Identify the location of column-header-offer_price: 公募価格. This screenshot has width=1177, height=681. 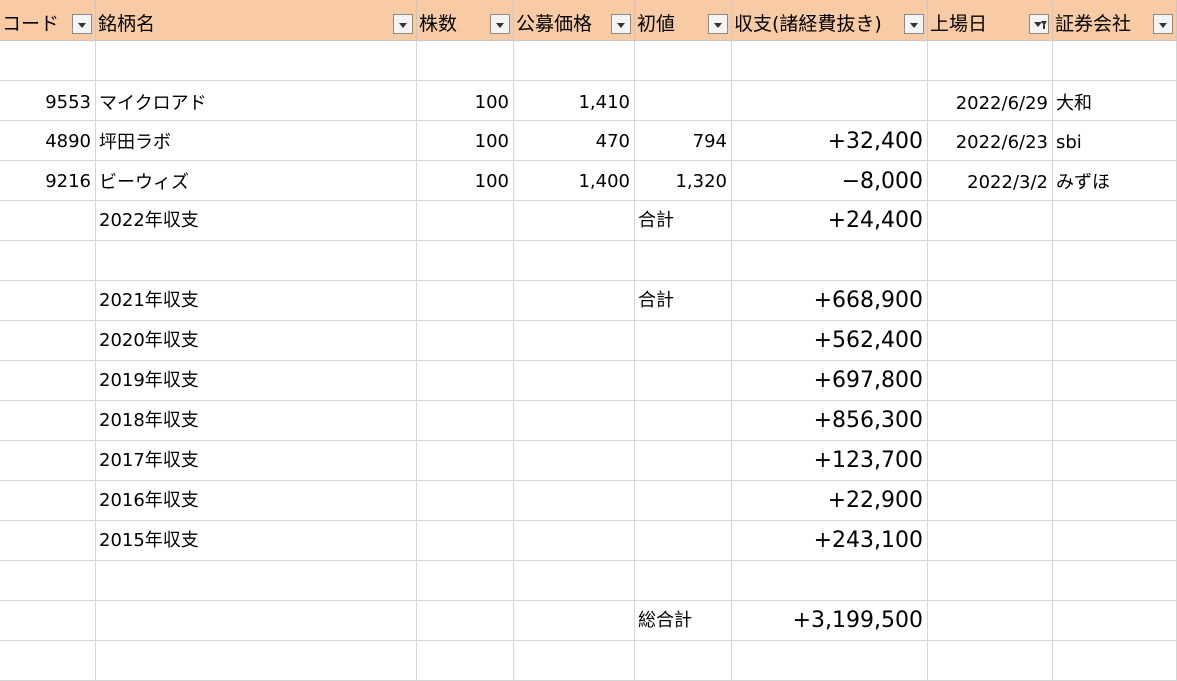
(574, 20).